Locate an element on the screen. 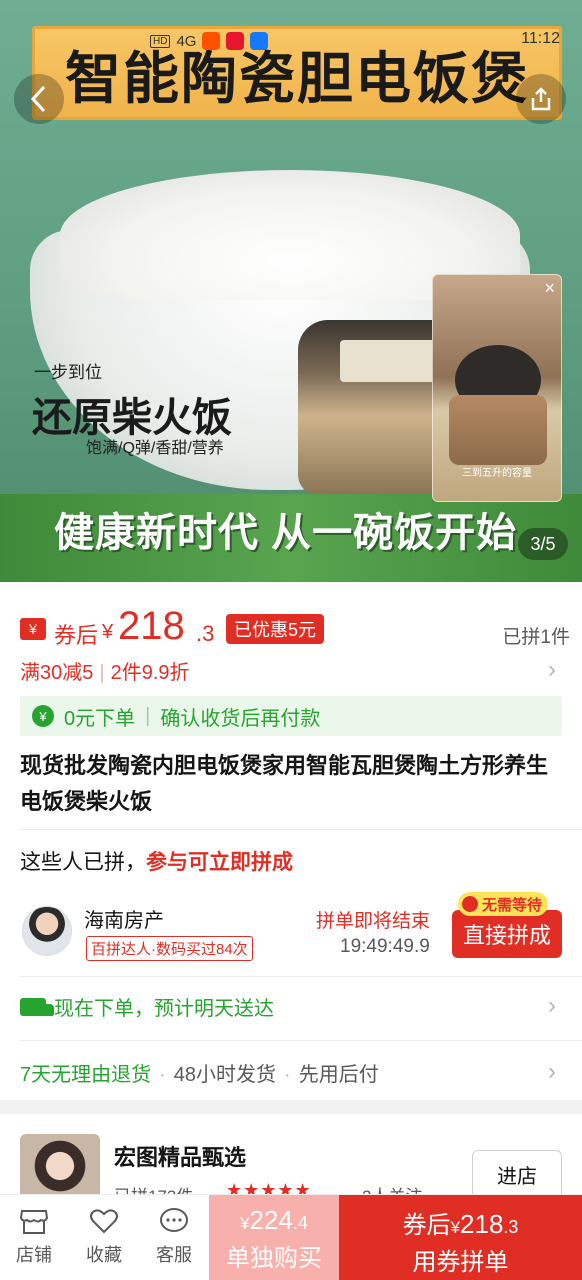 The height and width of the screenshot is (1280, 582). zero-yuan-icon: ¥ is located at coordinates (43, 716).